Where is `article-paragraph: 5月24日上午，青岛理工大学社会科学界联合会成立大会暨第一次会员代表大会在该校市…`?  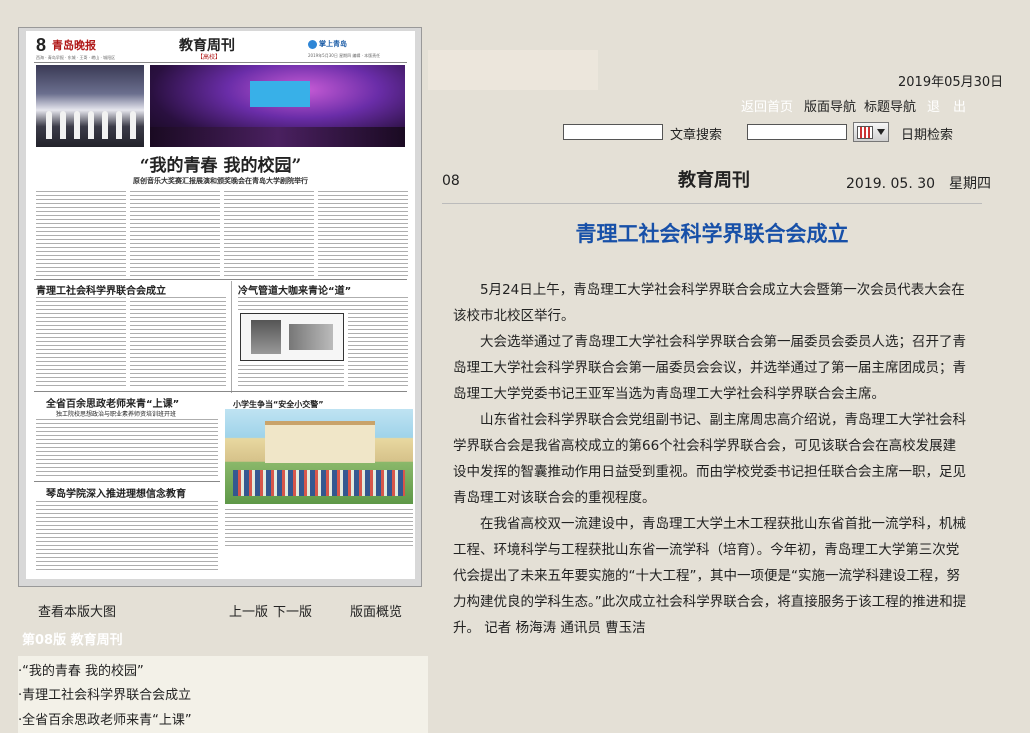
article-paragraph: 5月24日上午，青岛理工大学社会科学界联合会成立大会暨第一次会员代表大会在该校市… is located at coordinates (709, 303).